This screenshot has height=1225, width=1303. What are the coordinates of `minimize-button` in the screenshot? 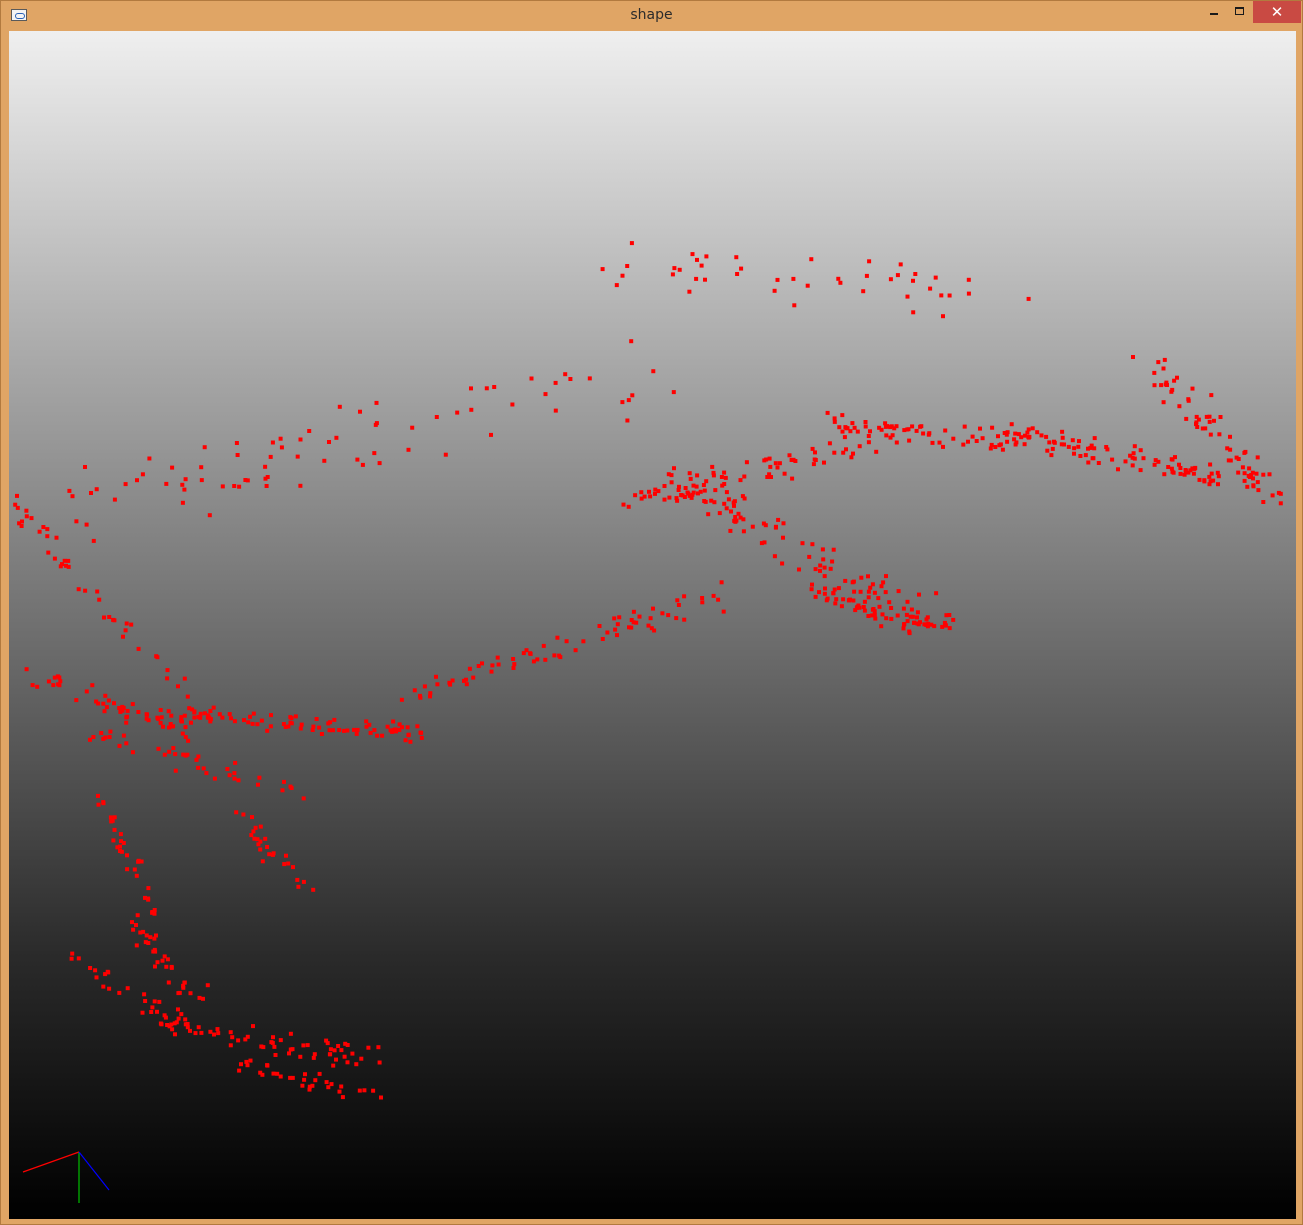 It's located at (1214, 12).